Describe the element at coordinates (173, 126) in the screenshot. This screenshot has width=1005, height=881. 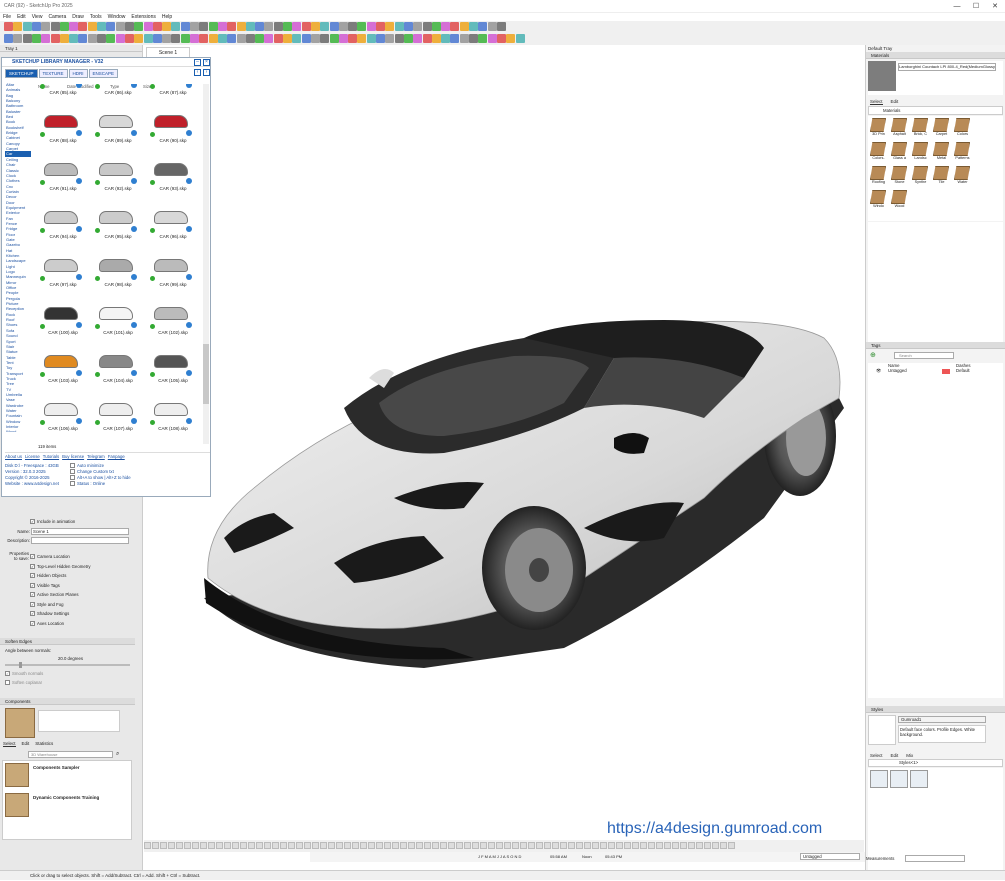
I see `library-item: CAR (90).skp` at that location.